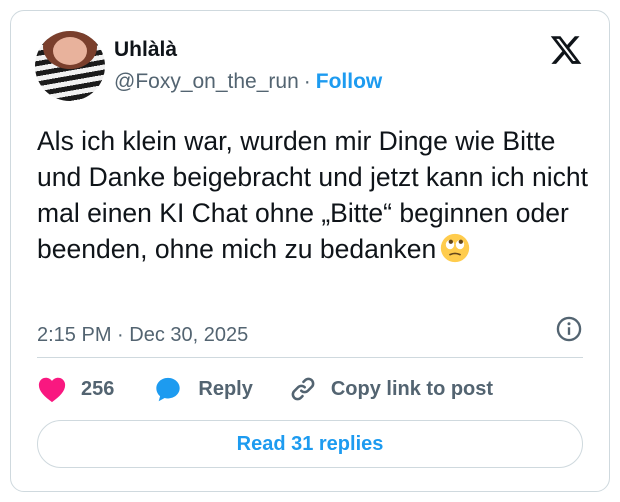 The width and height of the screenshot is (620, 502). Describe the element at coordinates (566, 50) in the screenshot. I see `x-logo-icon` at that location.